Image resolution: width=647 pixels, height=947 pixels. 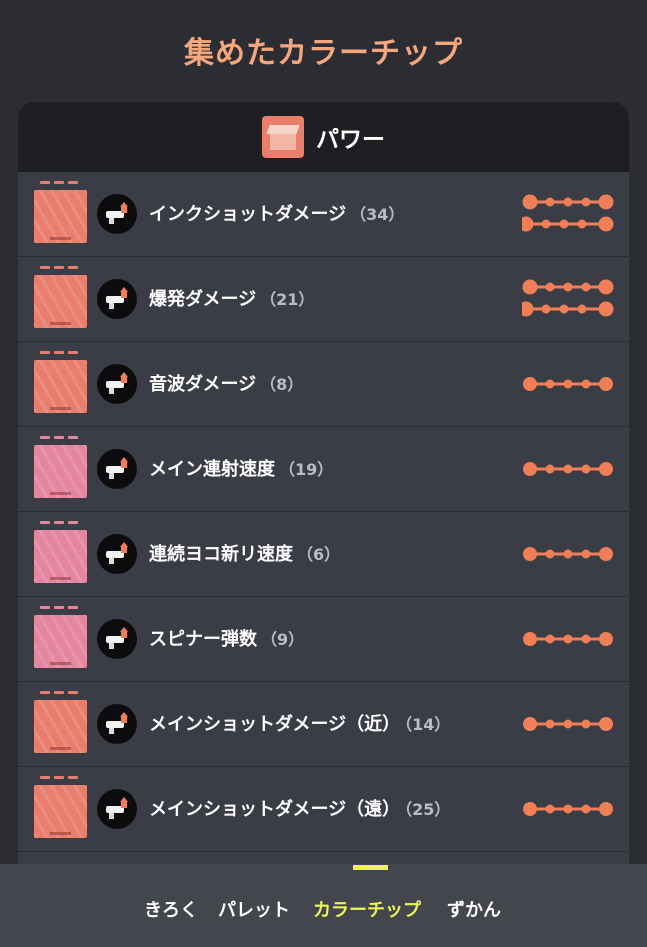 I want to click on ability-count: （25）, so click(x=427, y=809).